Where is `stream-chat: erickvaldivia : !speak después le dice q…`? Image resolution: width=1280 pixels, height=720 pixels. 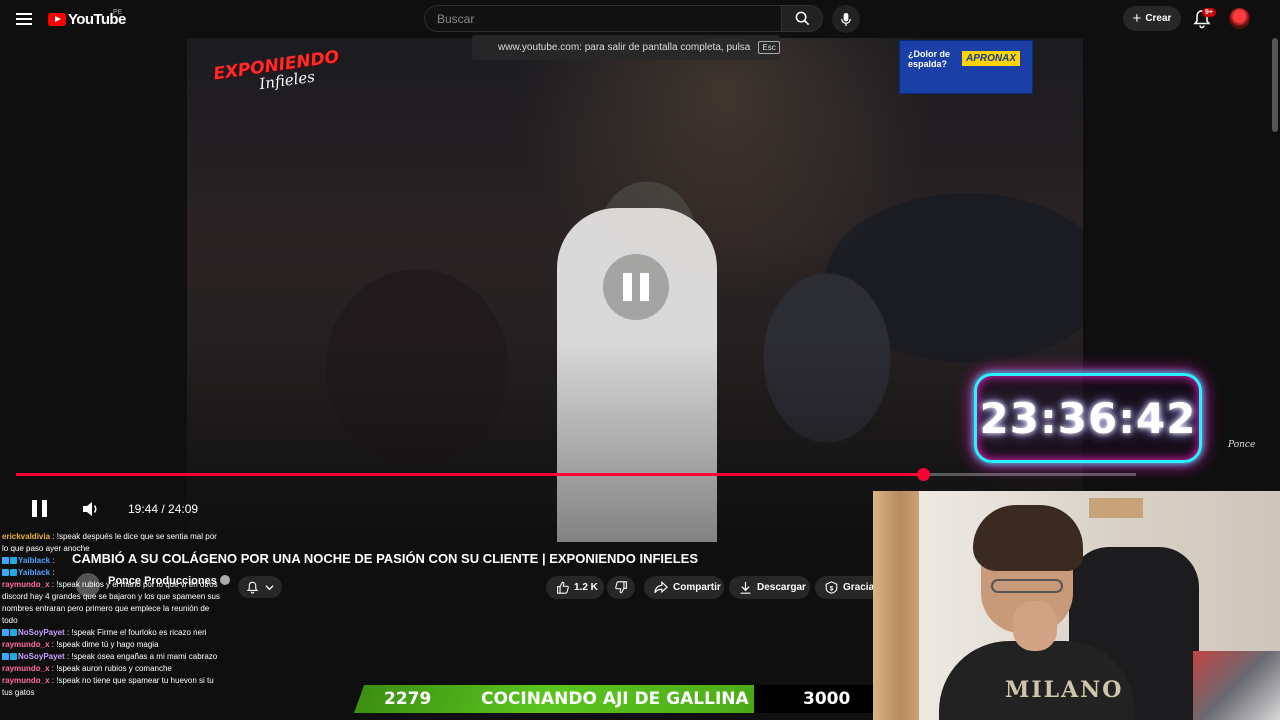 stream-chat: erickvaldivia : !speak después le dice q… is located at coordinates (111, 625).